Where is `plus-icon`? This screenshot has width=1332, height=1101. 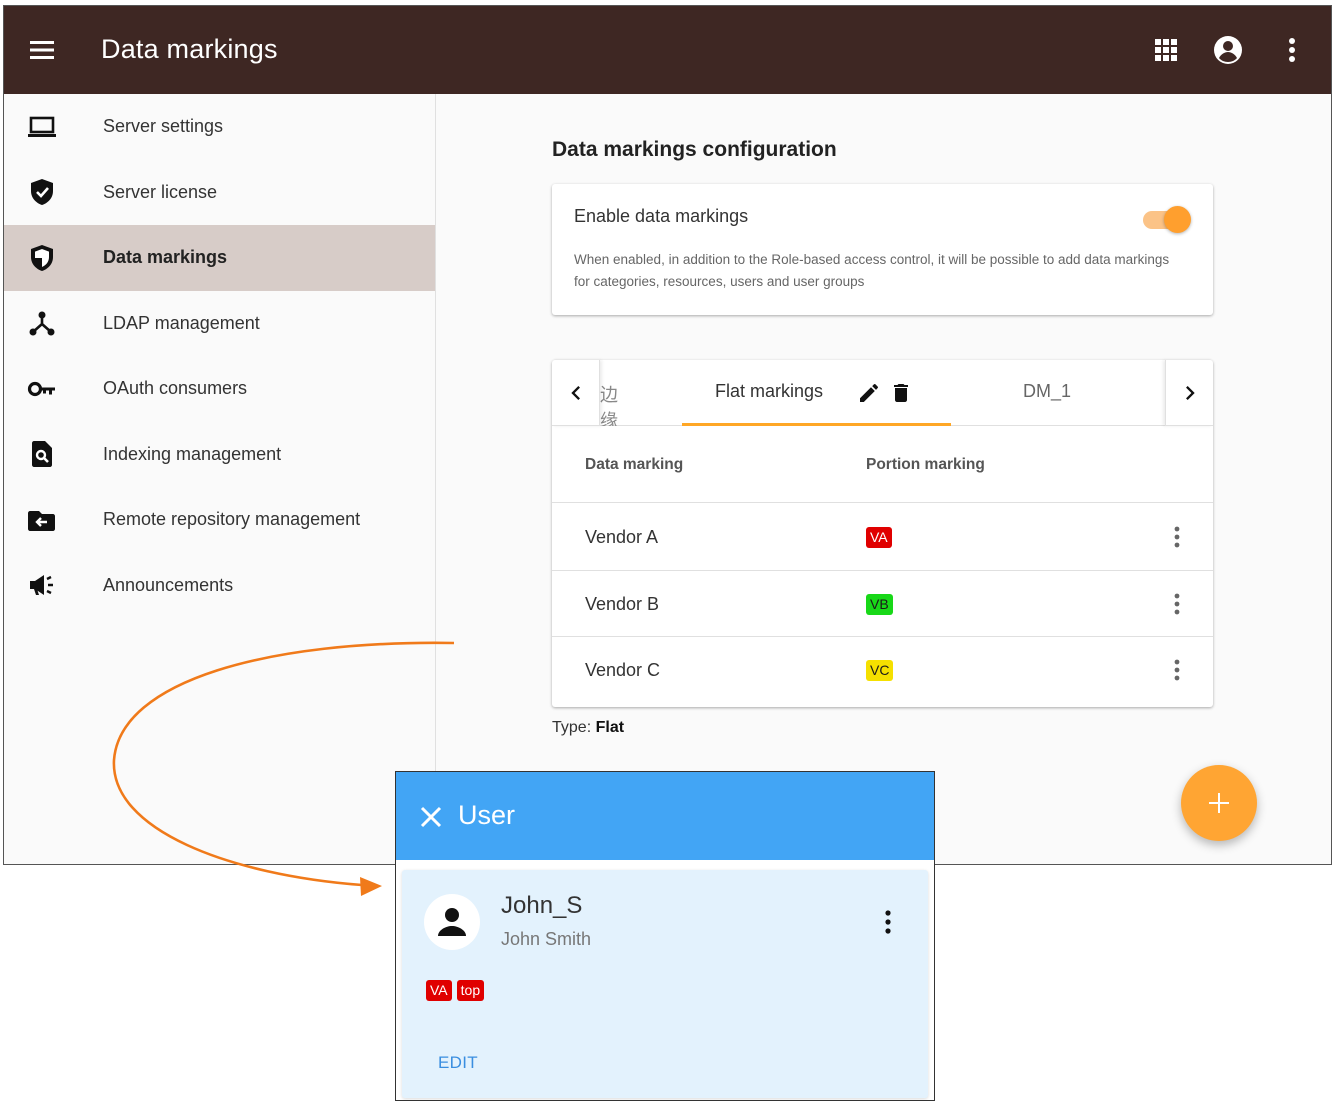
plus-icon is located at coordinates (1219, 803).